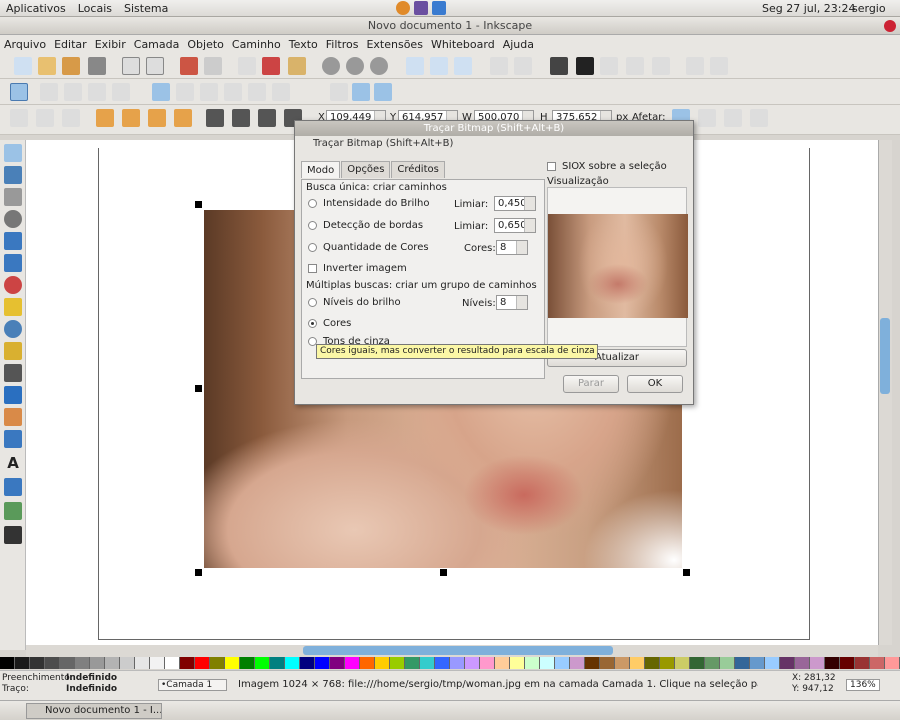  What do you see at coordinates (233, 92) in the screenshot?
I see `snap-cusp-icon` at bounding box center [233, 92].